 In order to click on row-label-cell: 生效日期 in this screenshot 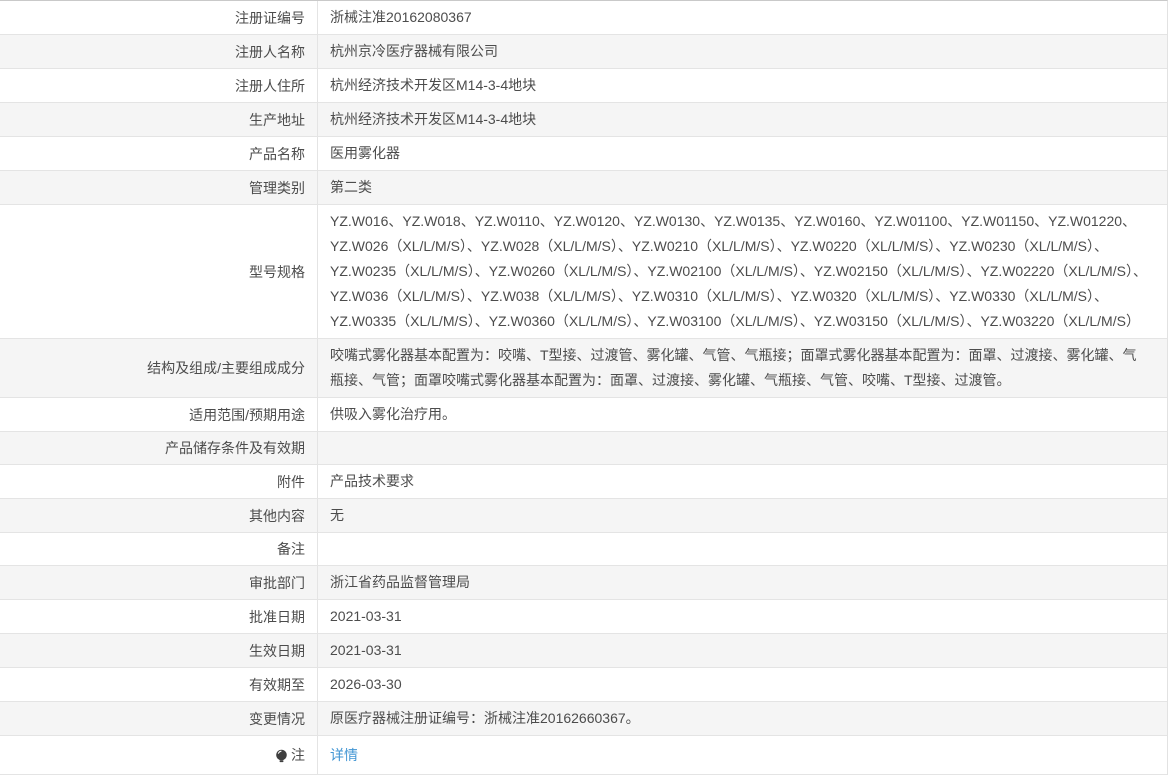, I will do `click(159, 650)`.